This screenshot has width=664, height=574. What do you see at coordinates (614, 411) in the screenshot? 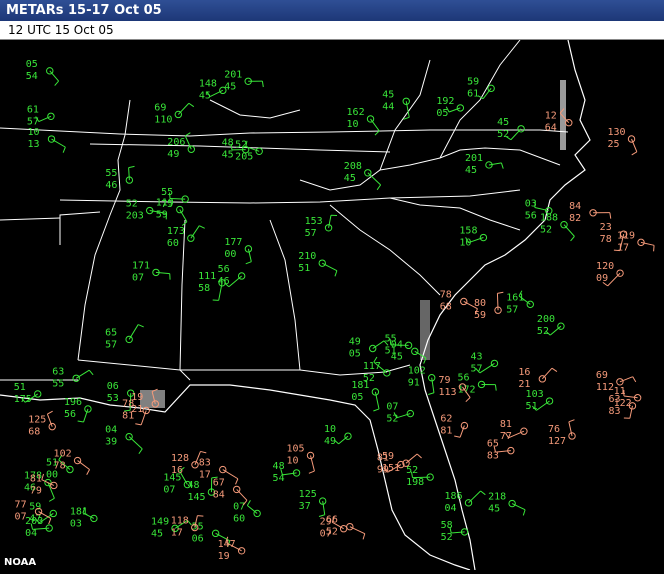
I see `ifr-east-station-8-value-bottom: 83` at bounding box center [614, 411].